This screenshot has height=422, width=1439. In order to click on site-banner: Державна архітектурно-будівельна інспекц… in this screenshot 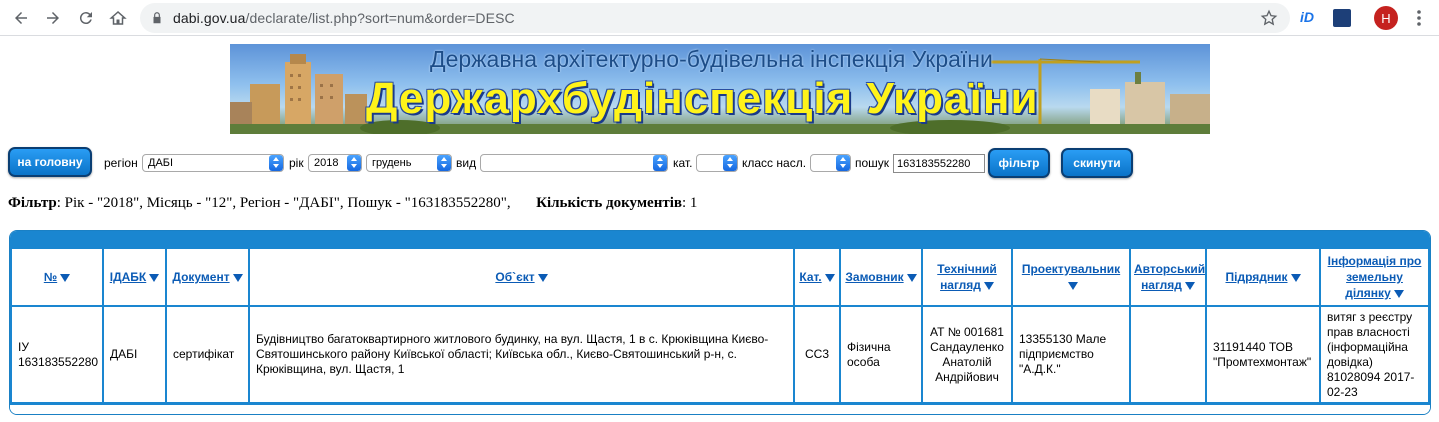, I will do `click(720, 89)`.